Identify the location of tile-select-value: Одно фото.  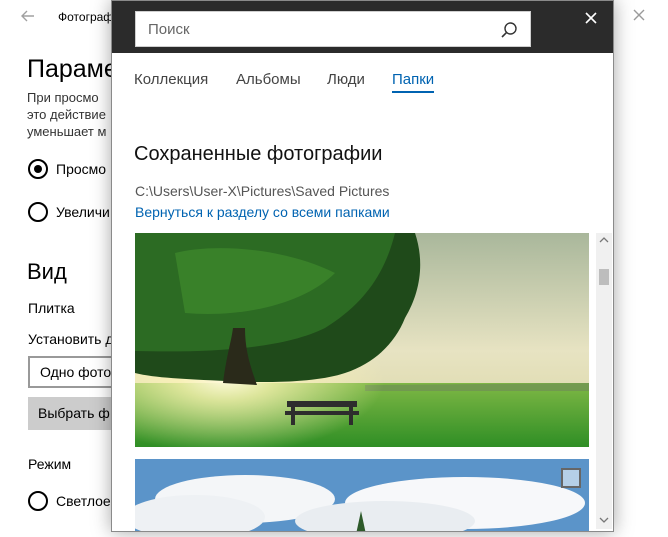
(76, 372).